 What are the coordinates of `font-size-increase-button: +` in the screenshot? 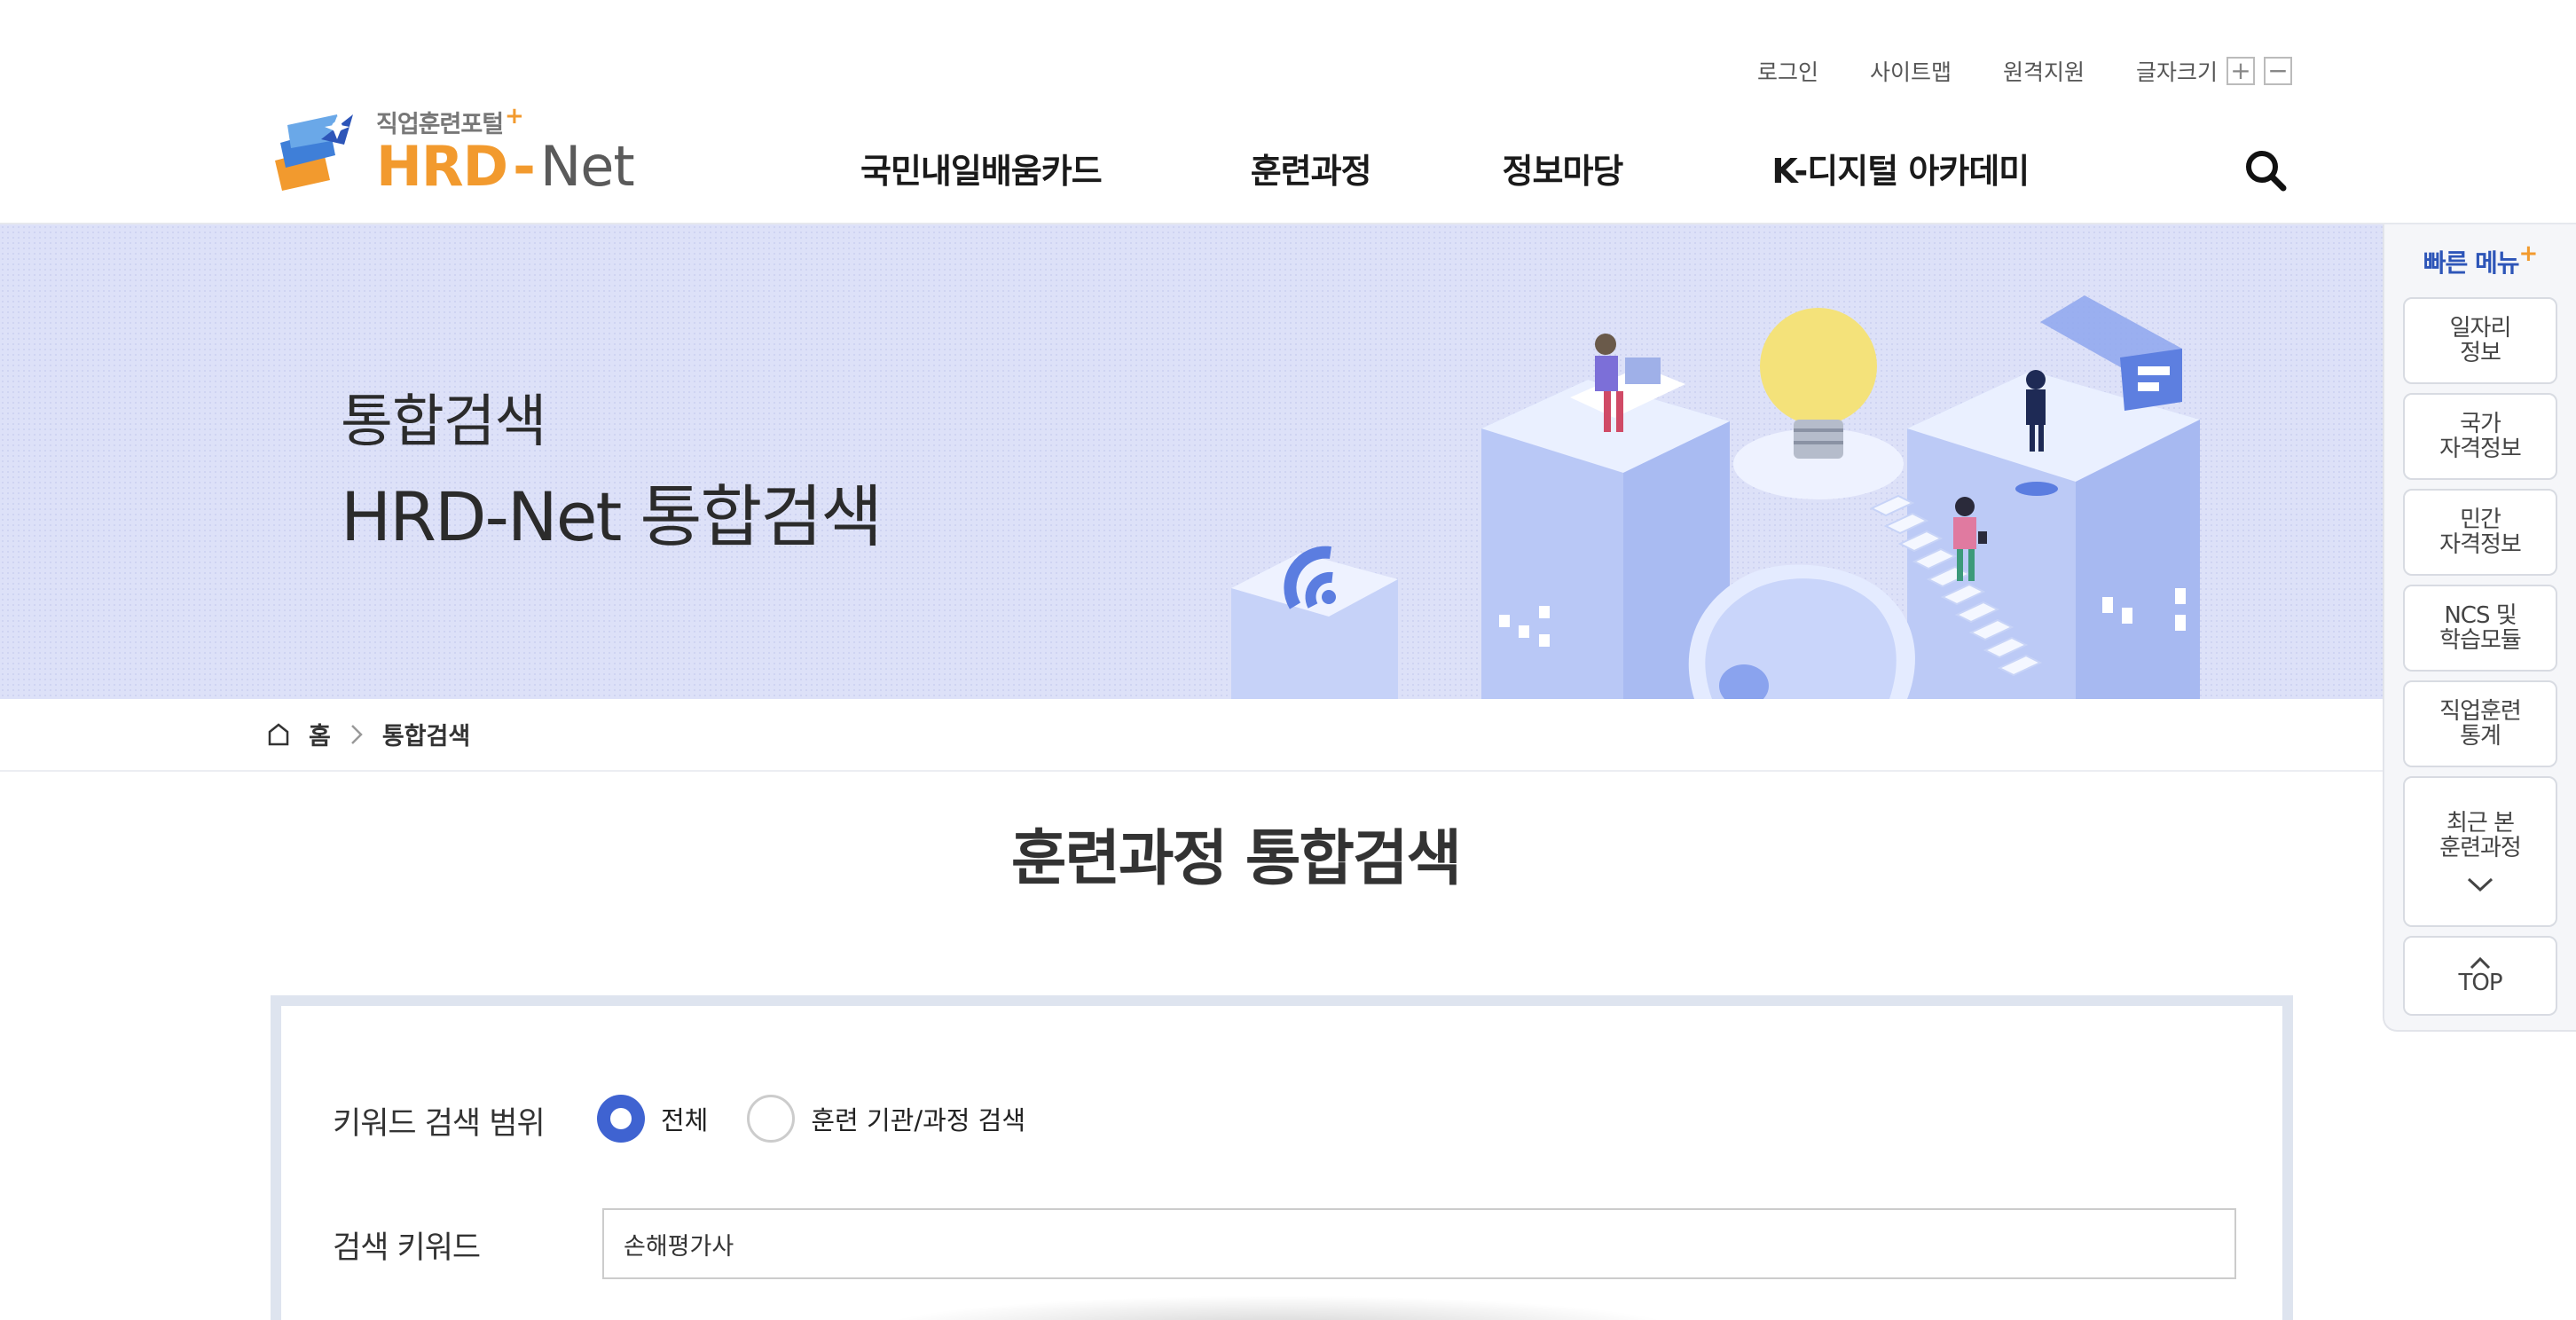 It's located at (2241, 71).